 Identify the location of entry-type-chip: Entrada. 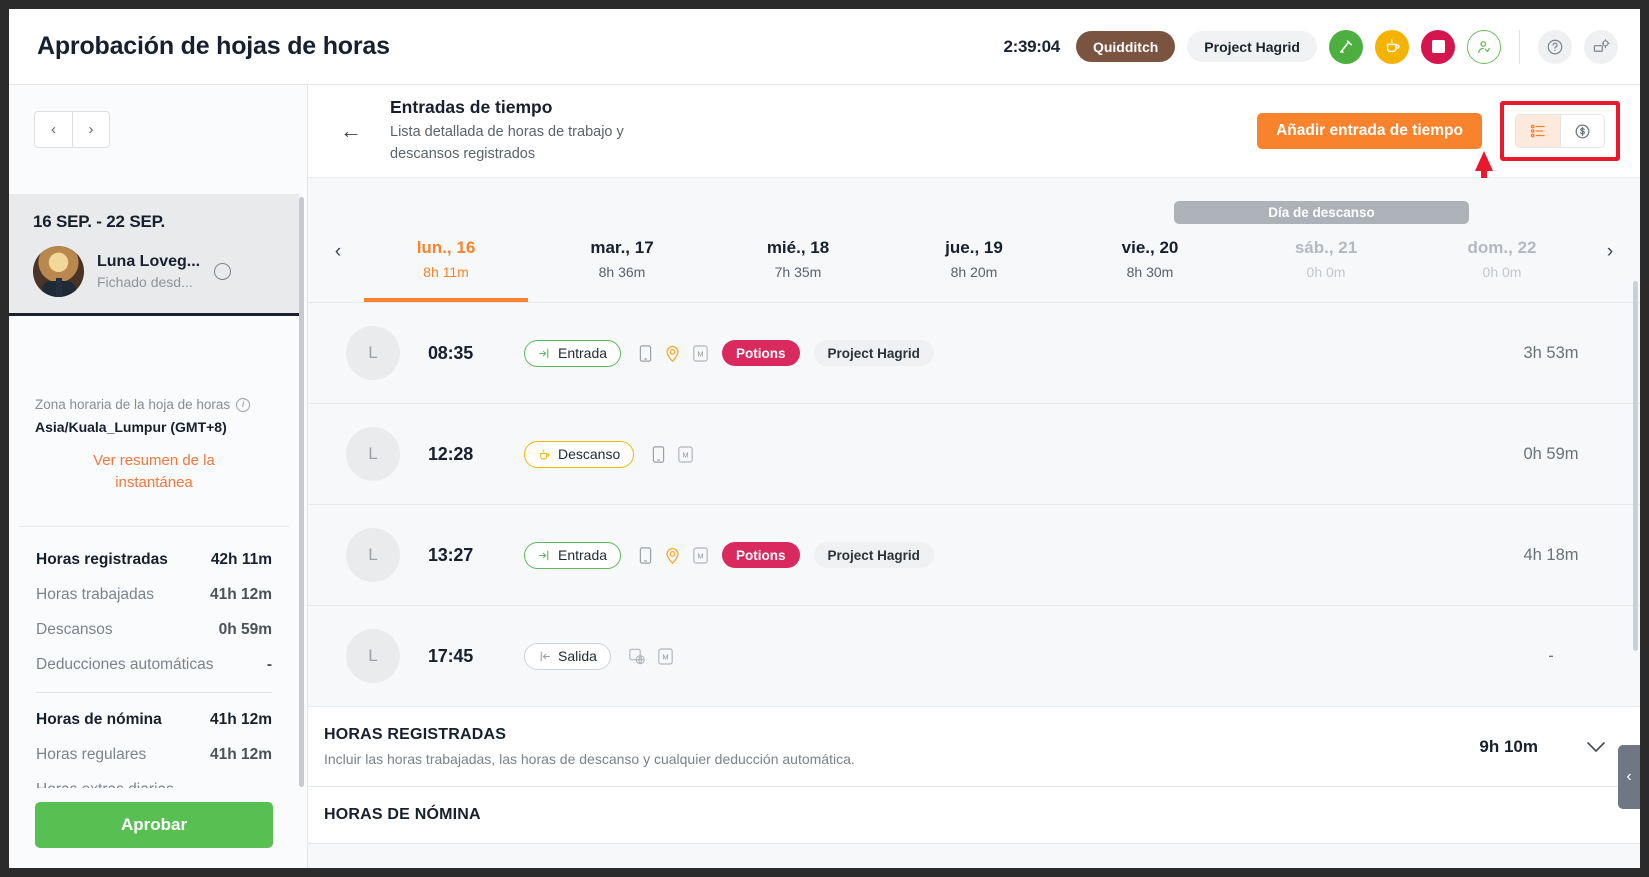
(573, 555).